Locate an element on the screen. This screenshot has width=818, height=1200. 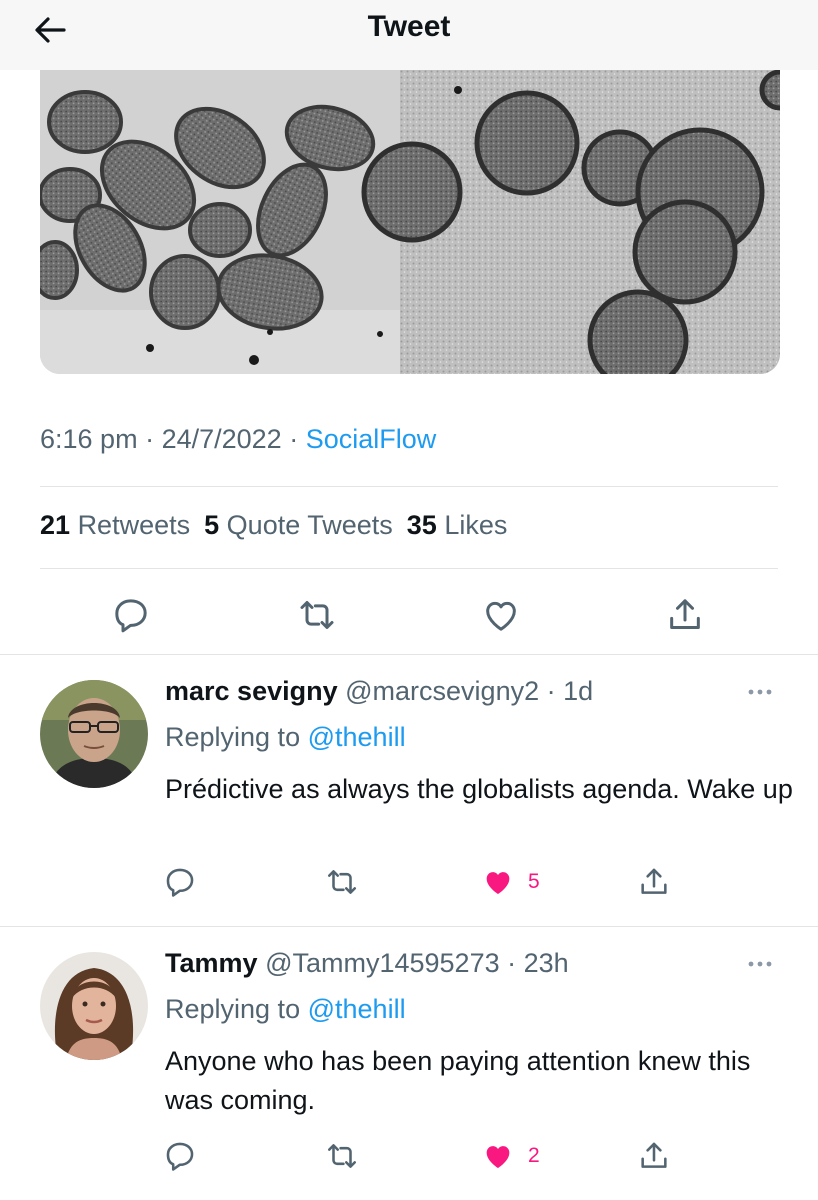
tweet-date: 24/7/2022 is located at coordinates (222, 439).